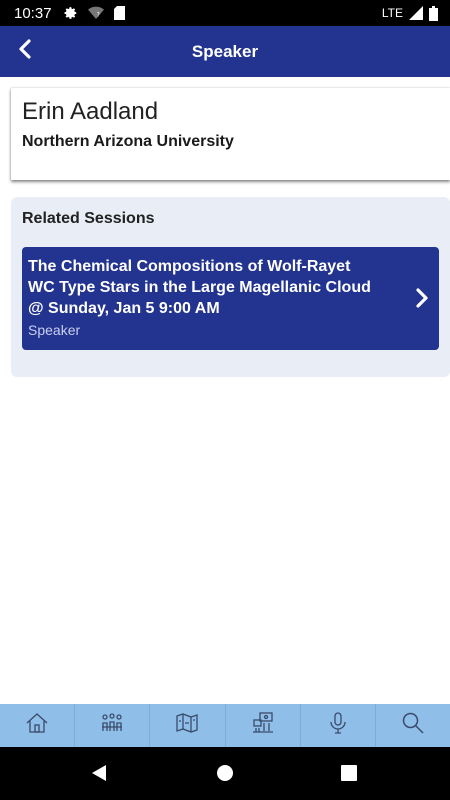  I want to click on session-role: Speaker, so click(54, 330).